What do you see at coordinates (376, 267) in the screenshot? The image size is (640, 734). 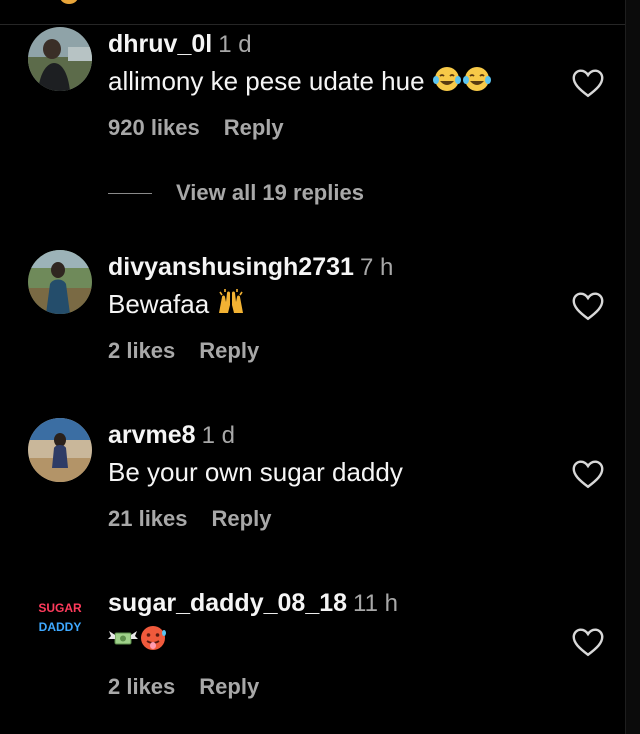 I see `timestamp: 7 h` at bounding box center [376, 267].